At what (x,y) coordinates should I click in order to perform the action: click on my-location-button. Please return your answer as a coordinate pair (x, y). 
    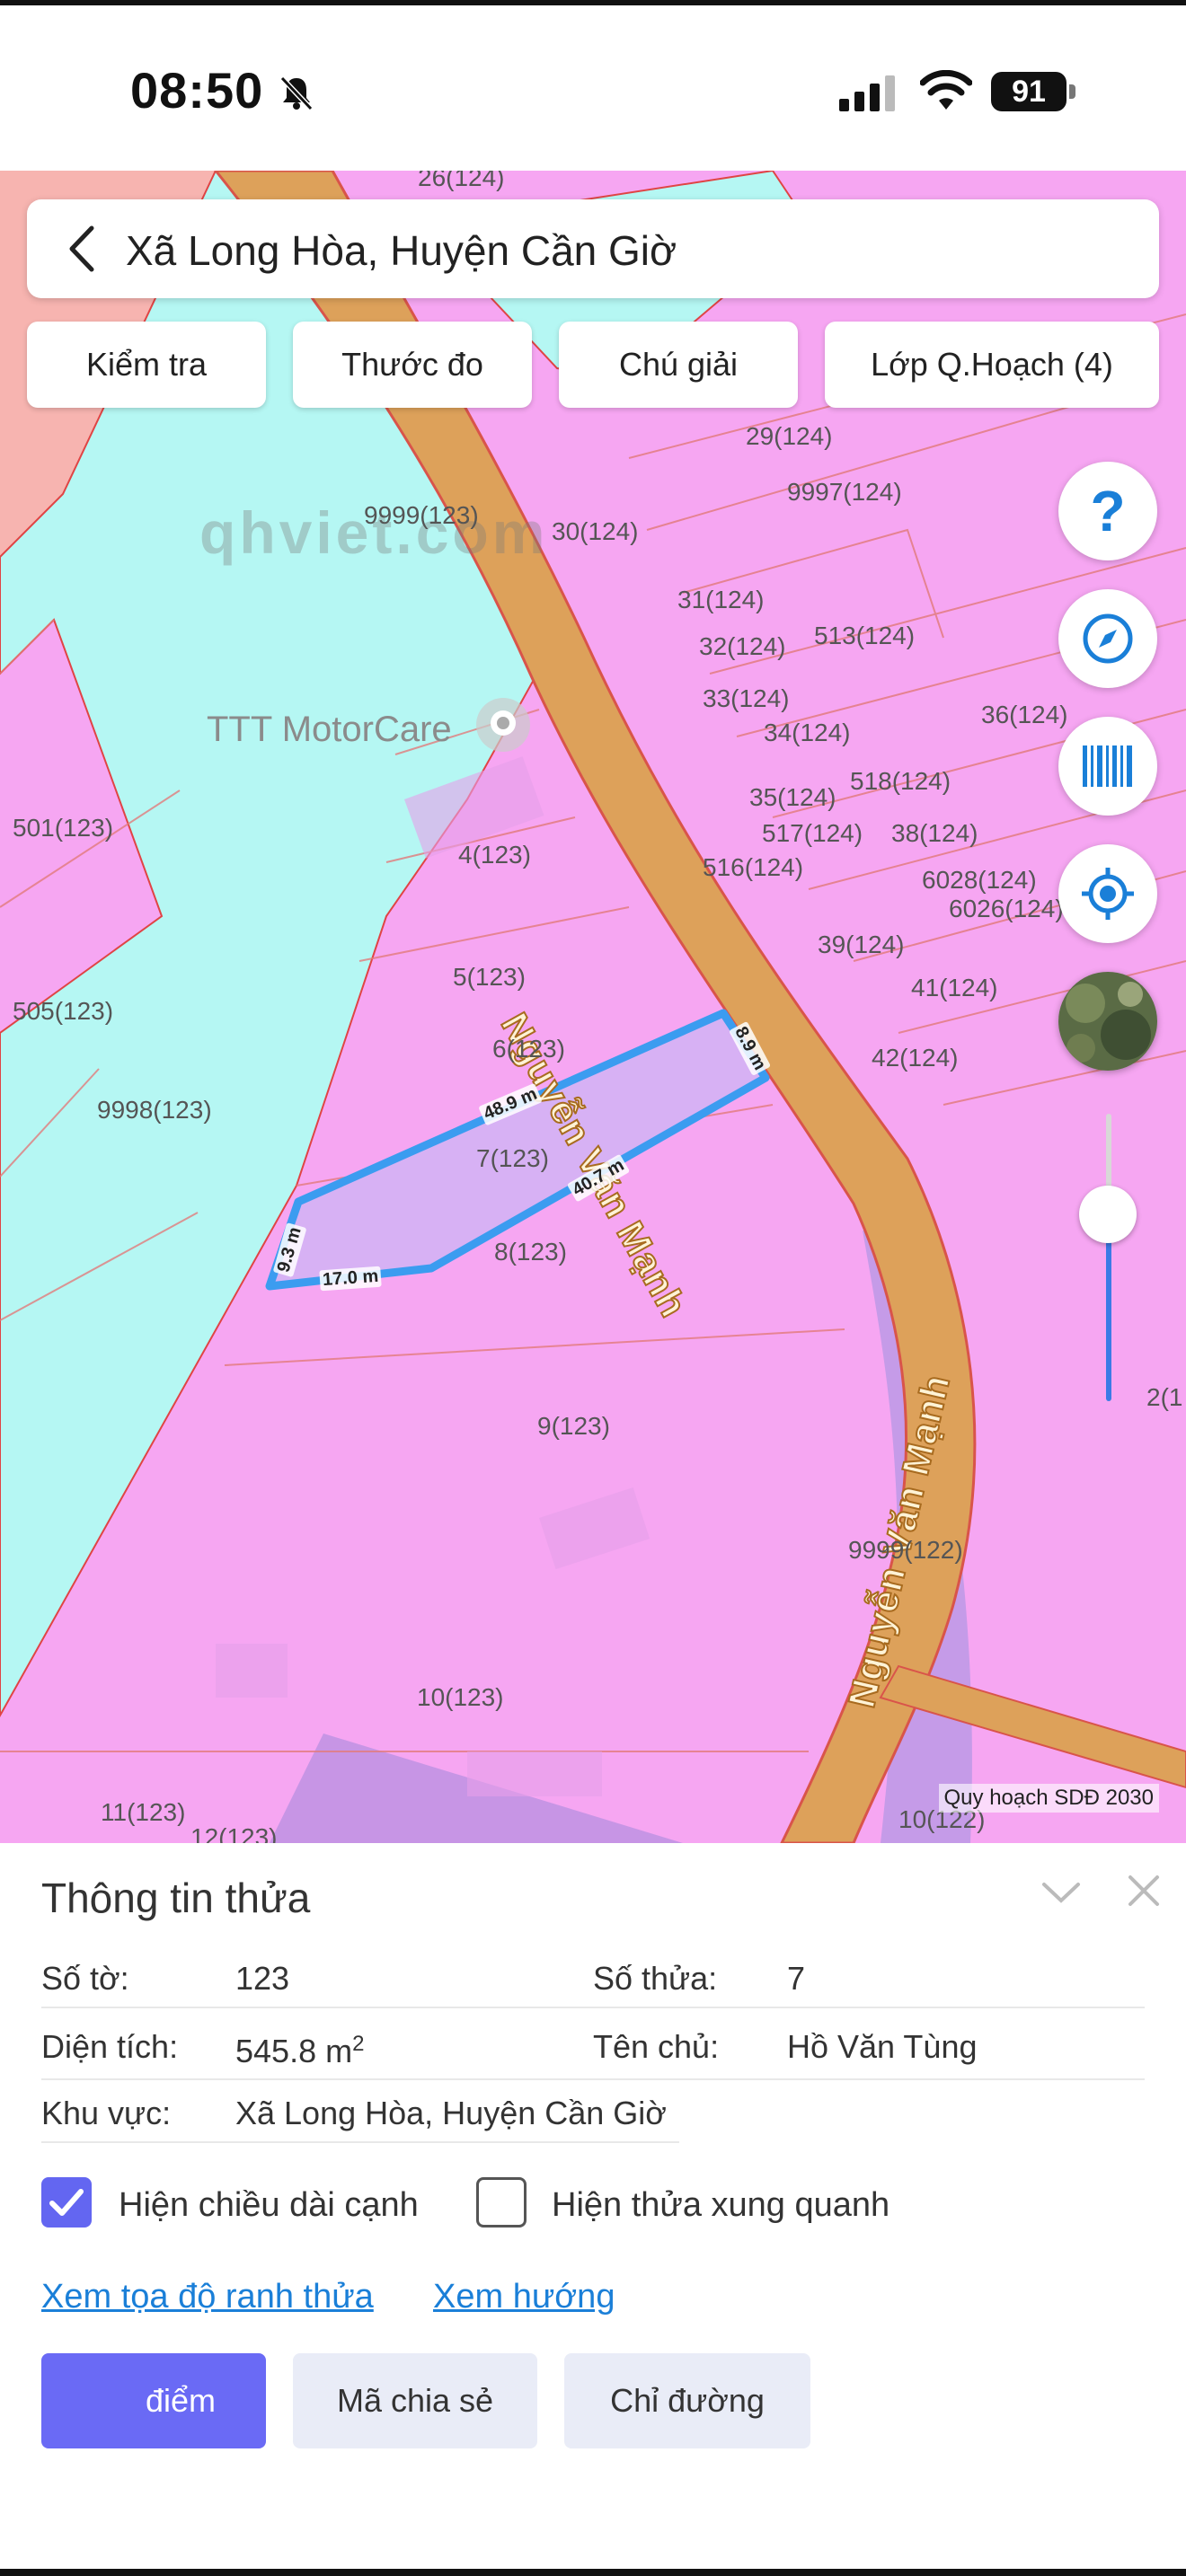
    Looking at the image, I should click on (1107, 893).